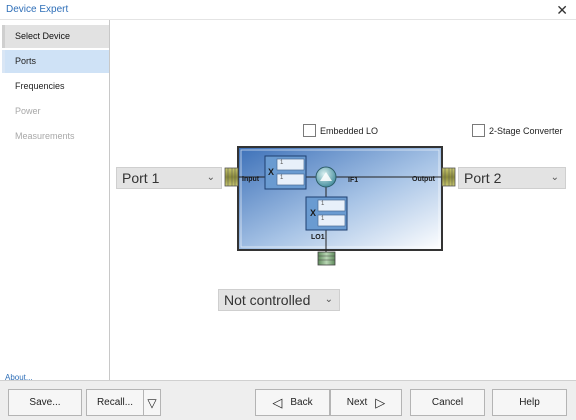 The width and height of the screenshot is (576, 420). I want to click on output-port-value: Port 2, so click(483, 178).